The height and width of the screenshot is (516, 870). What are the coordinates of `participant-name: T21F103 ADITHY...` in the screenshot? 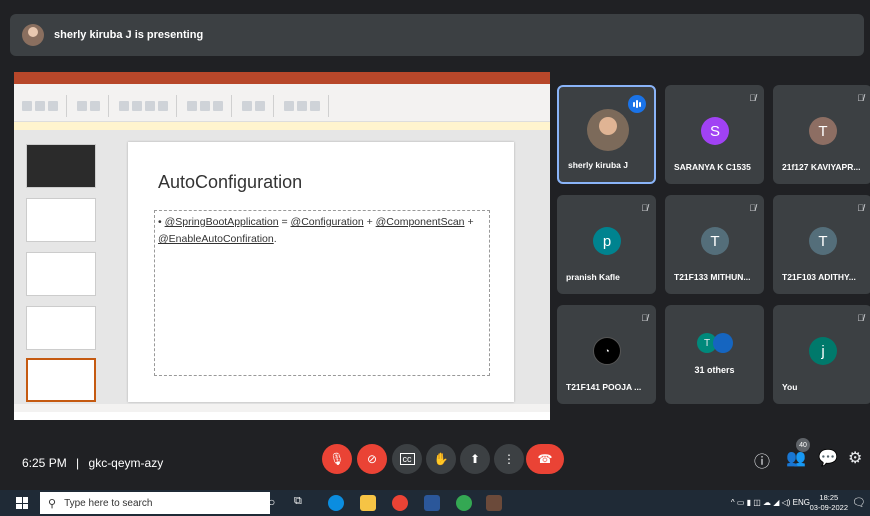 It's located at (819, 277).